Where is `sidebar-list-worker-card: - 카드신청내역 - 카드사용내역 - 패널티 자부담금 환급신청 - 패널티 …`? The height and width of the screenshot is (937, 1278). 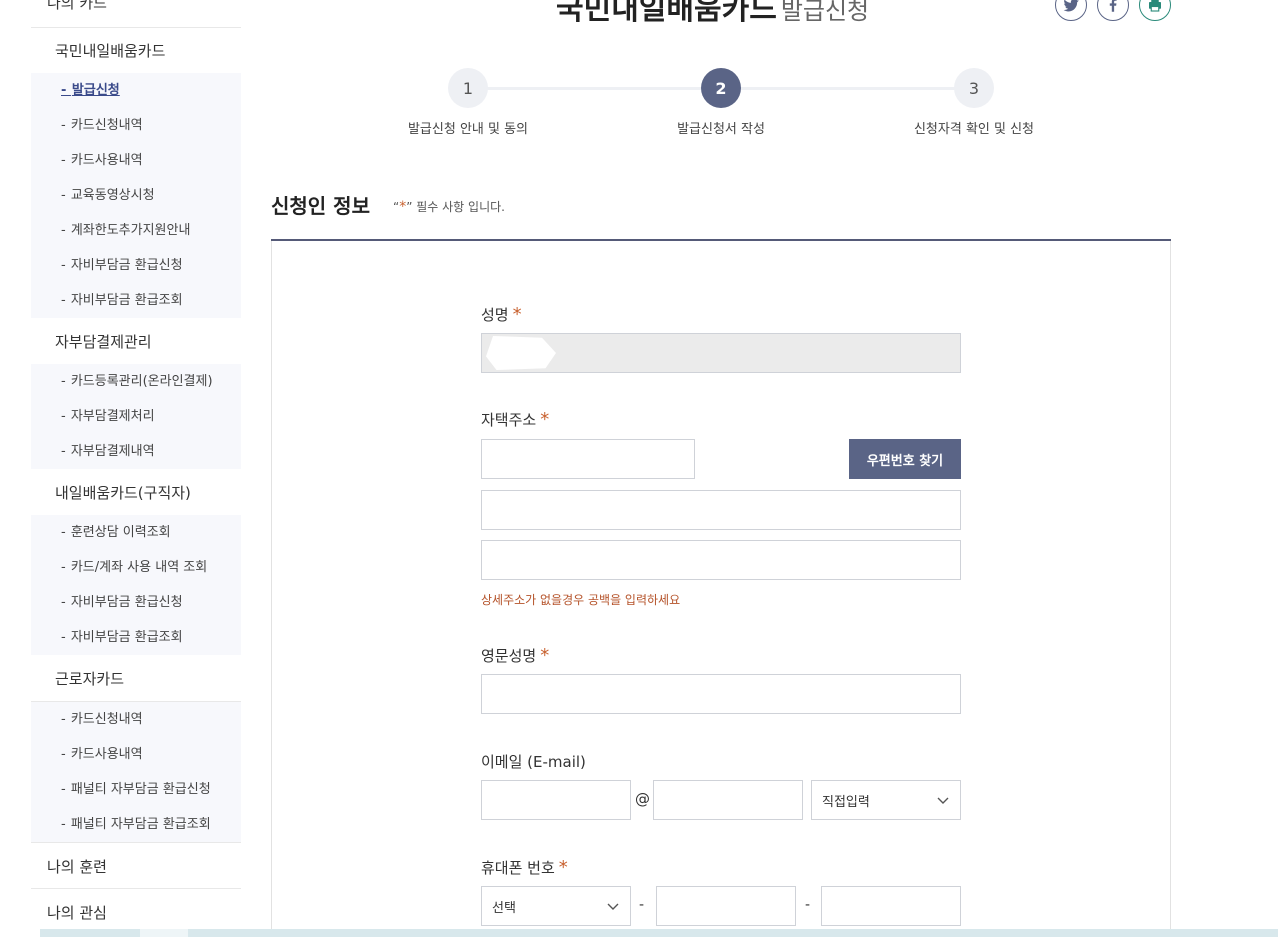 sidebar-list-worker-card: - 카드신청내역 - 카드사용내역 - 패널티 자부담금 환급신청 - 패널티 … is located at coordinates (136, 772).